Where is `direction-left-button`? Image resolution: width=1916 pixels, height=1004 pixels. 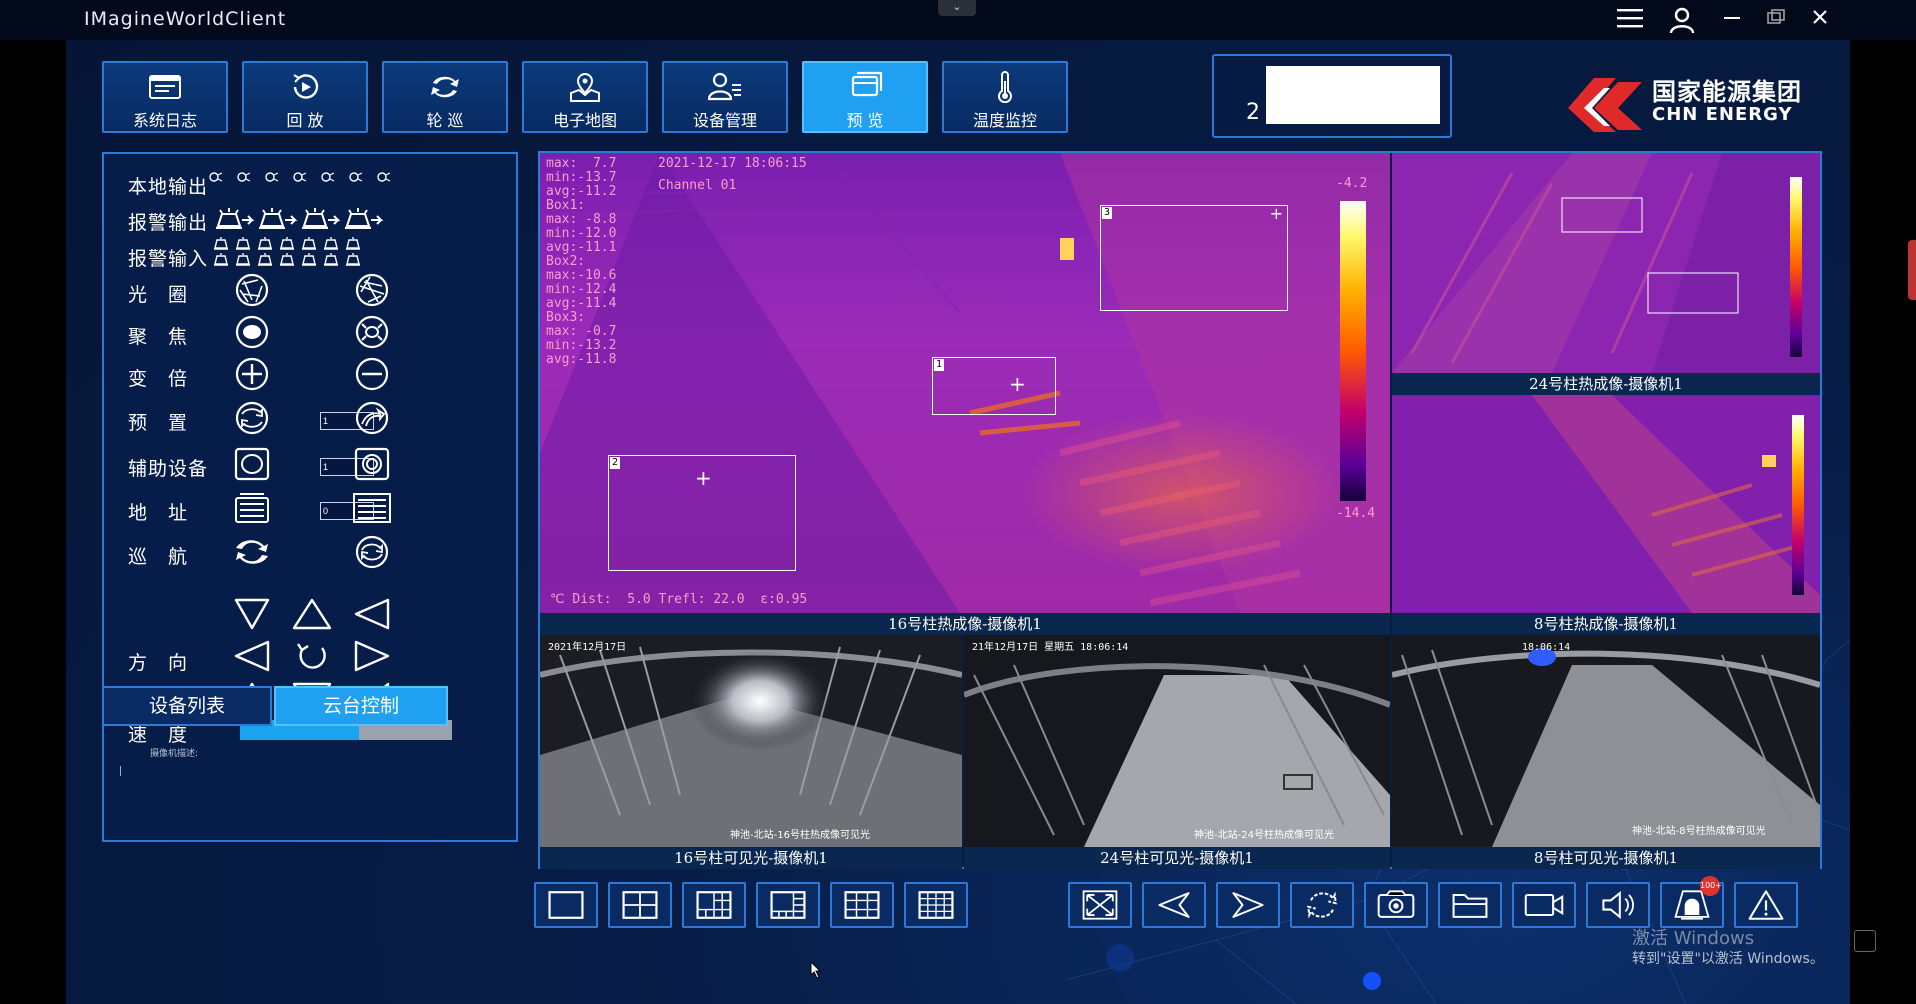 direction-left-button is located at coordinates (252, 656).